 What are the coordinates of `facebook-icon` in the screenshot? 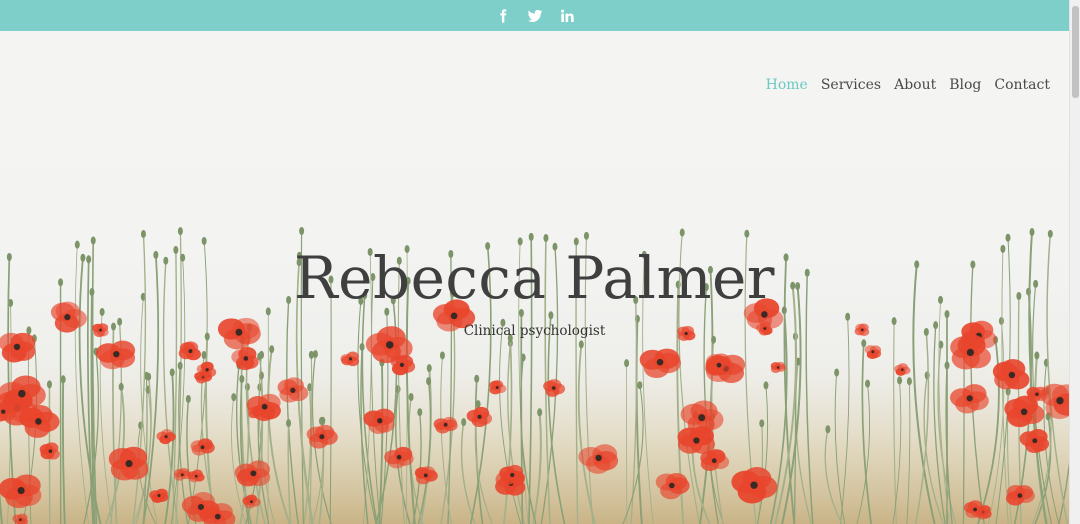 It's located at (502, 15).